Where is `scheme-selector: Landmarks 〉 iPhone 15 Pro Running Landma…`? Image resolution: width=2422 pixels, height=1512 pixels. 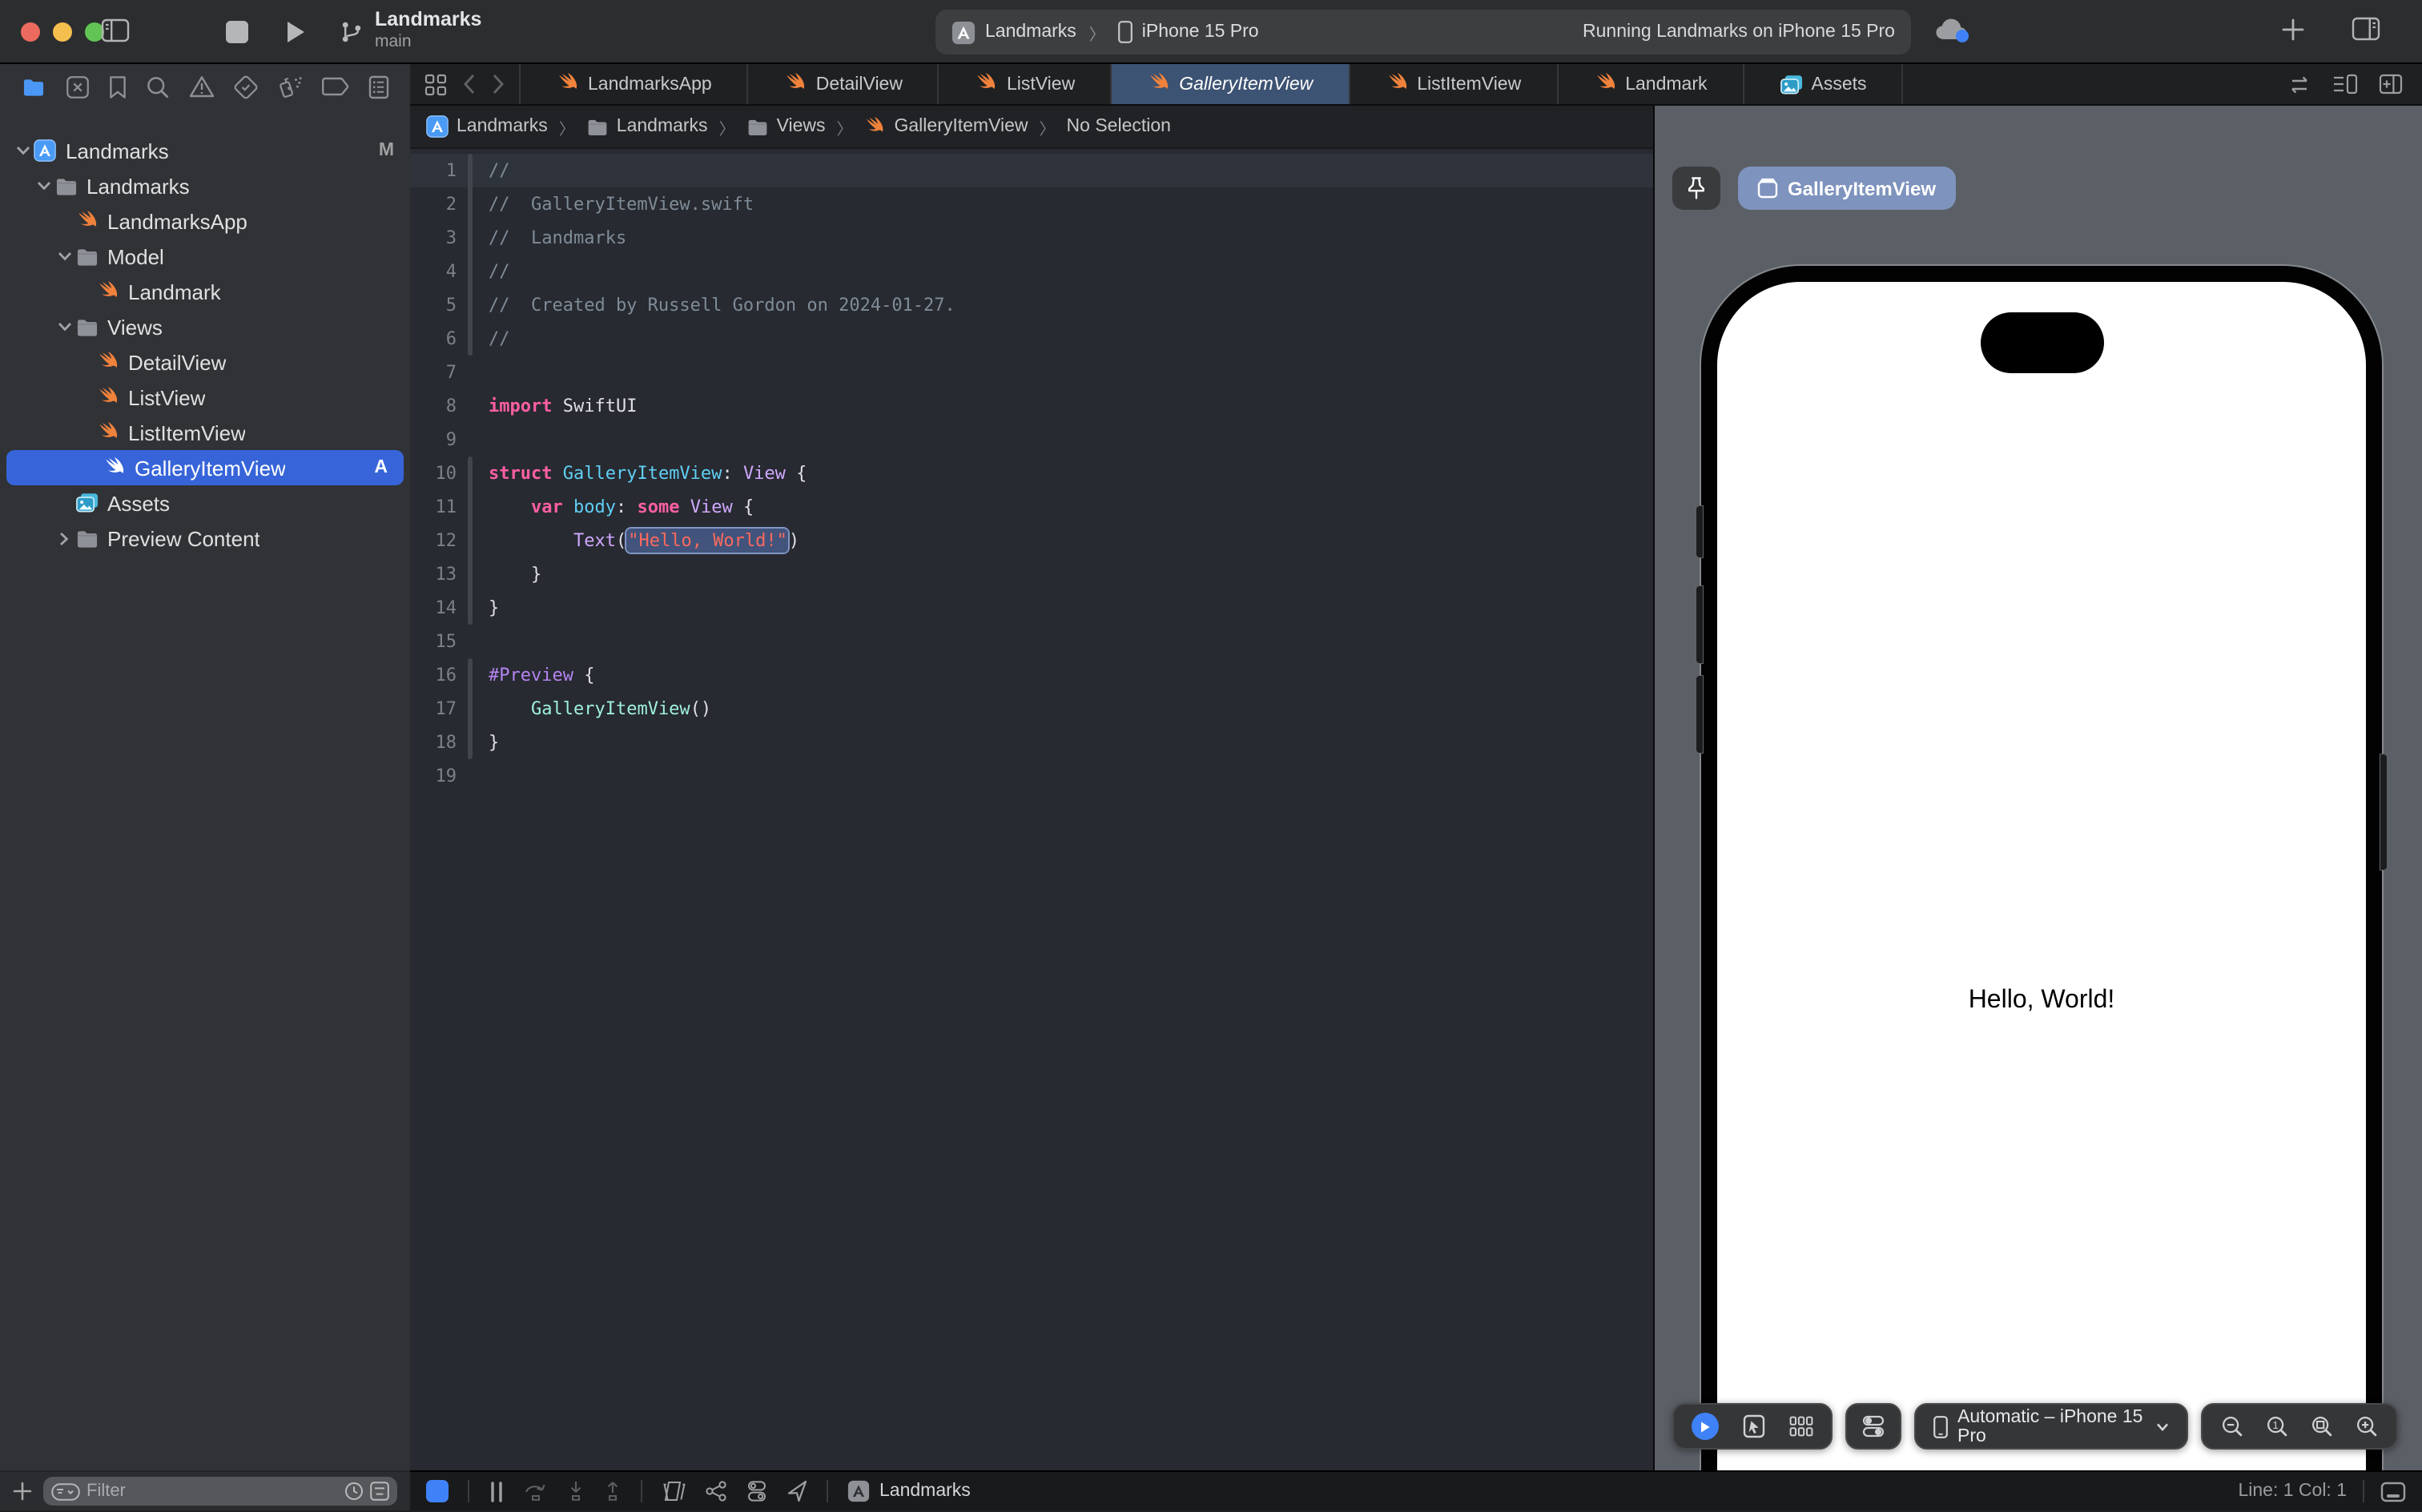 scheme-selector: Landmarks 〉 iPhone 15 Pro Running Landma… is located at coordinates (1423, 32).